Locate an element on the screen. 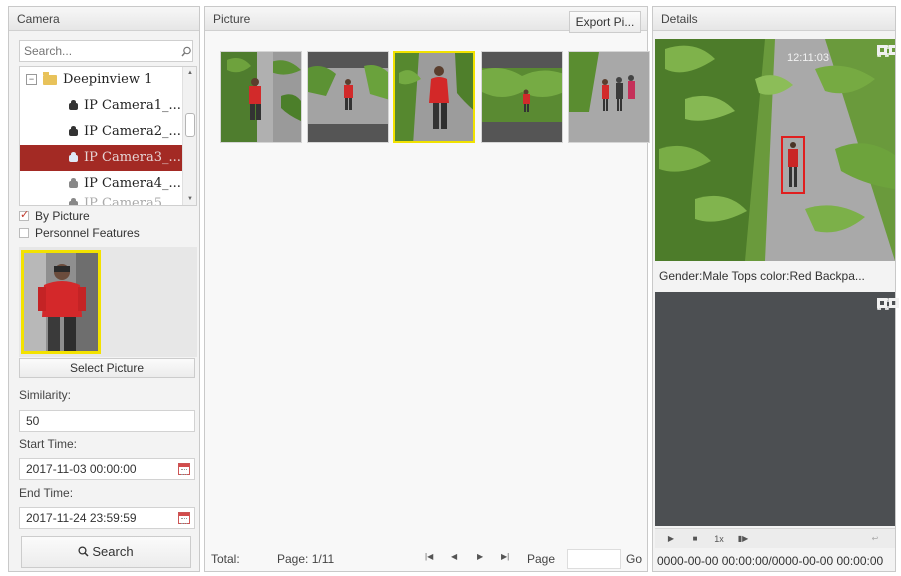  playback-video is located at coordinates (777, 409).